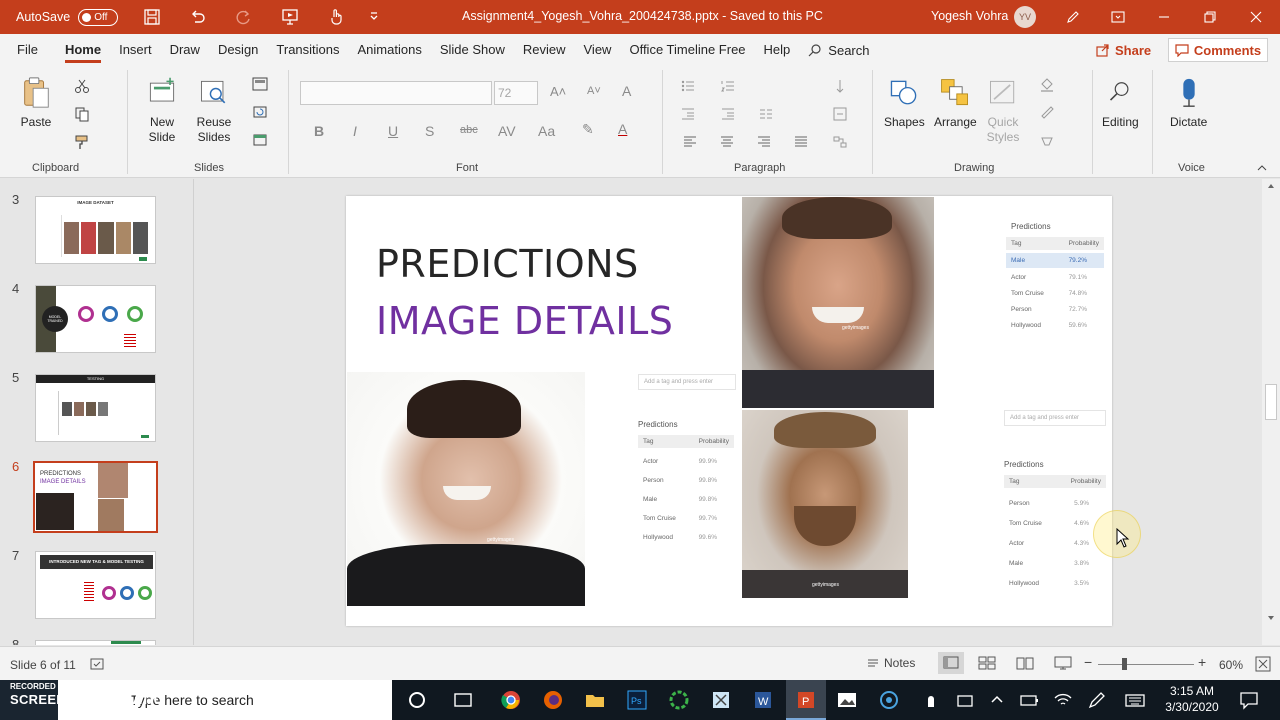  Describe the element at coordinates (838, 302) in the screenshot. I see `photo-portrait-top: gettyimages` at that location.